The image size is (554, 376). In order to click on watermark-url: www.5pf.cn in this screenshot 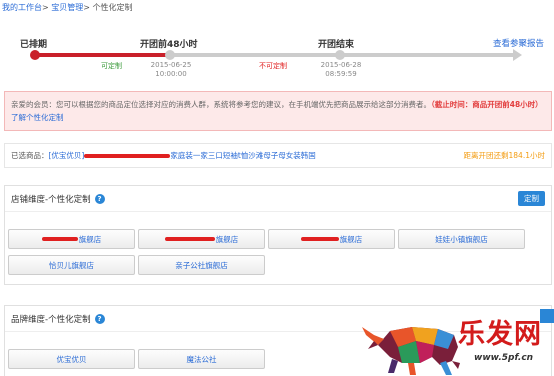, I will do `click(504, 358)`.